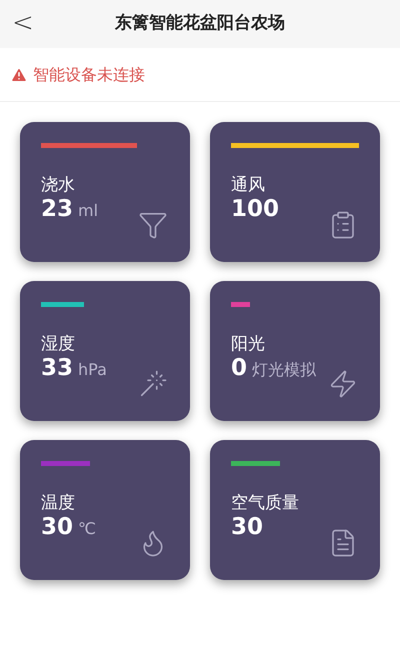 The width and height of the screenshot is (400, 660). Describe the element at coordinates (105, 192) in the screenshot. I see `sensor-card: 浇水 23 ml` at that location.